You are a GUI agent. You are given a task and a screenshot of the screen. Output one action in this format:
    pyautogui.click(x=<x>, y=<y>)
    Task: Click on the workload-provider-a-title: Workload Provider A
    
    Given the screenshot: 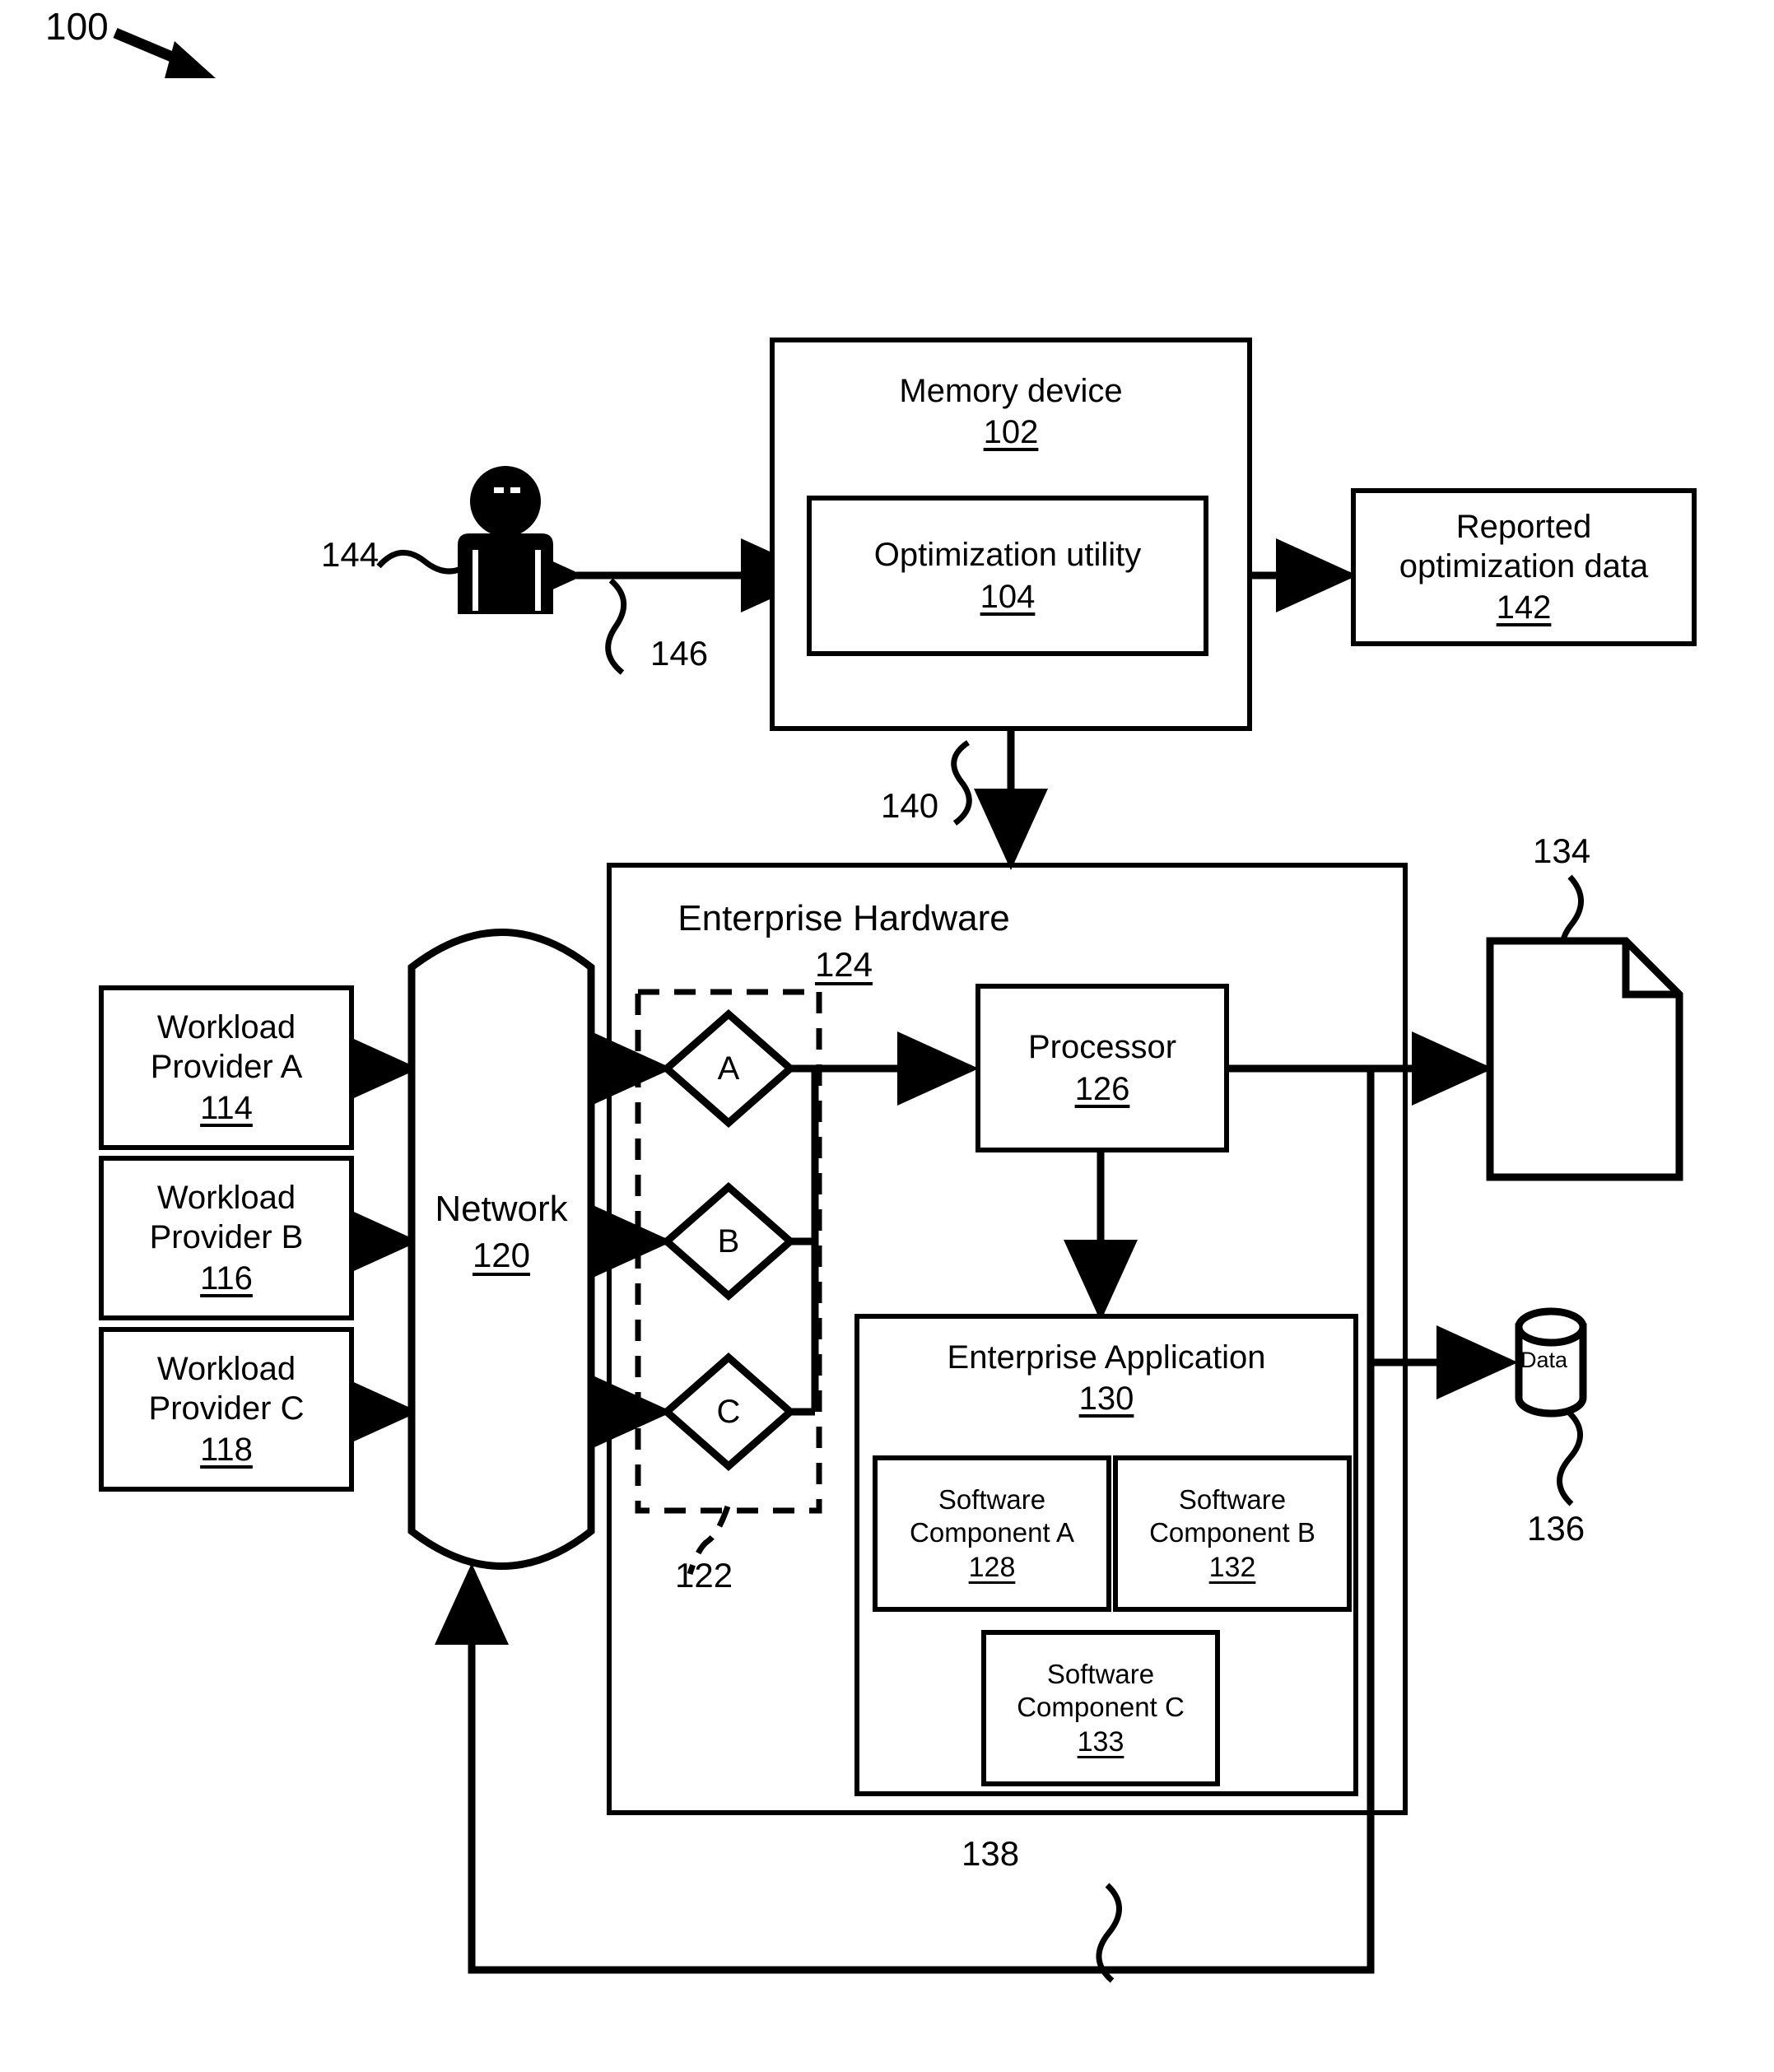 What is the action you would take?
    pyautogui.click(x=226, y=1047)
    